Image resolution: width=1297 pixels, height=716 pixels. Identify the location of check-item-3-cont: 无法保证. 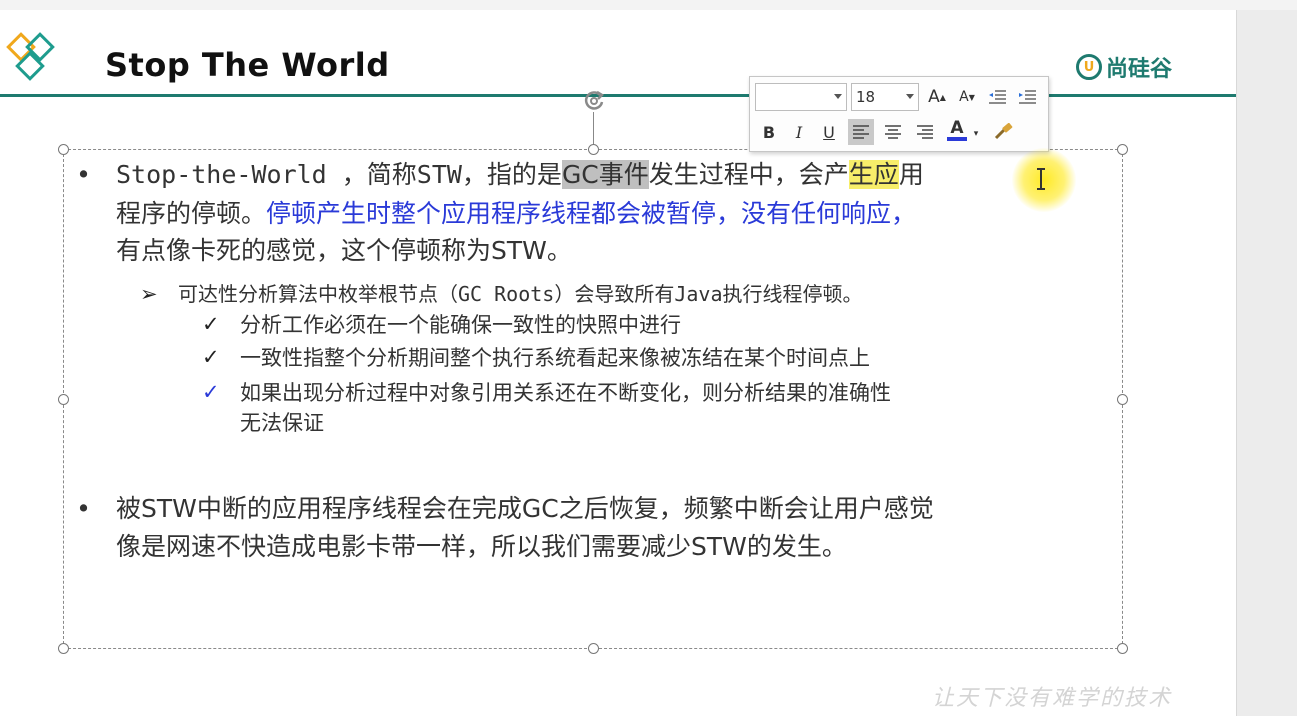
(282, 423).